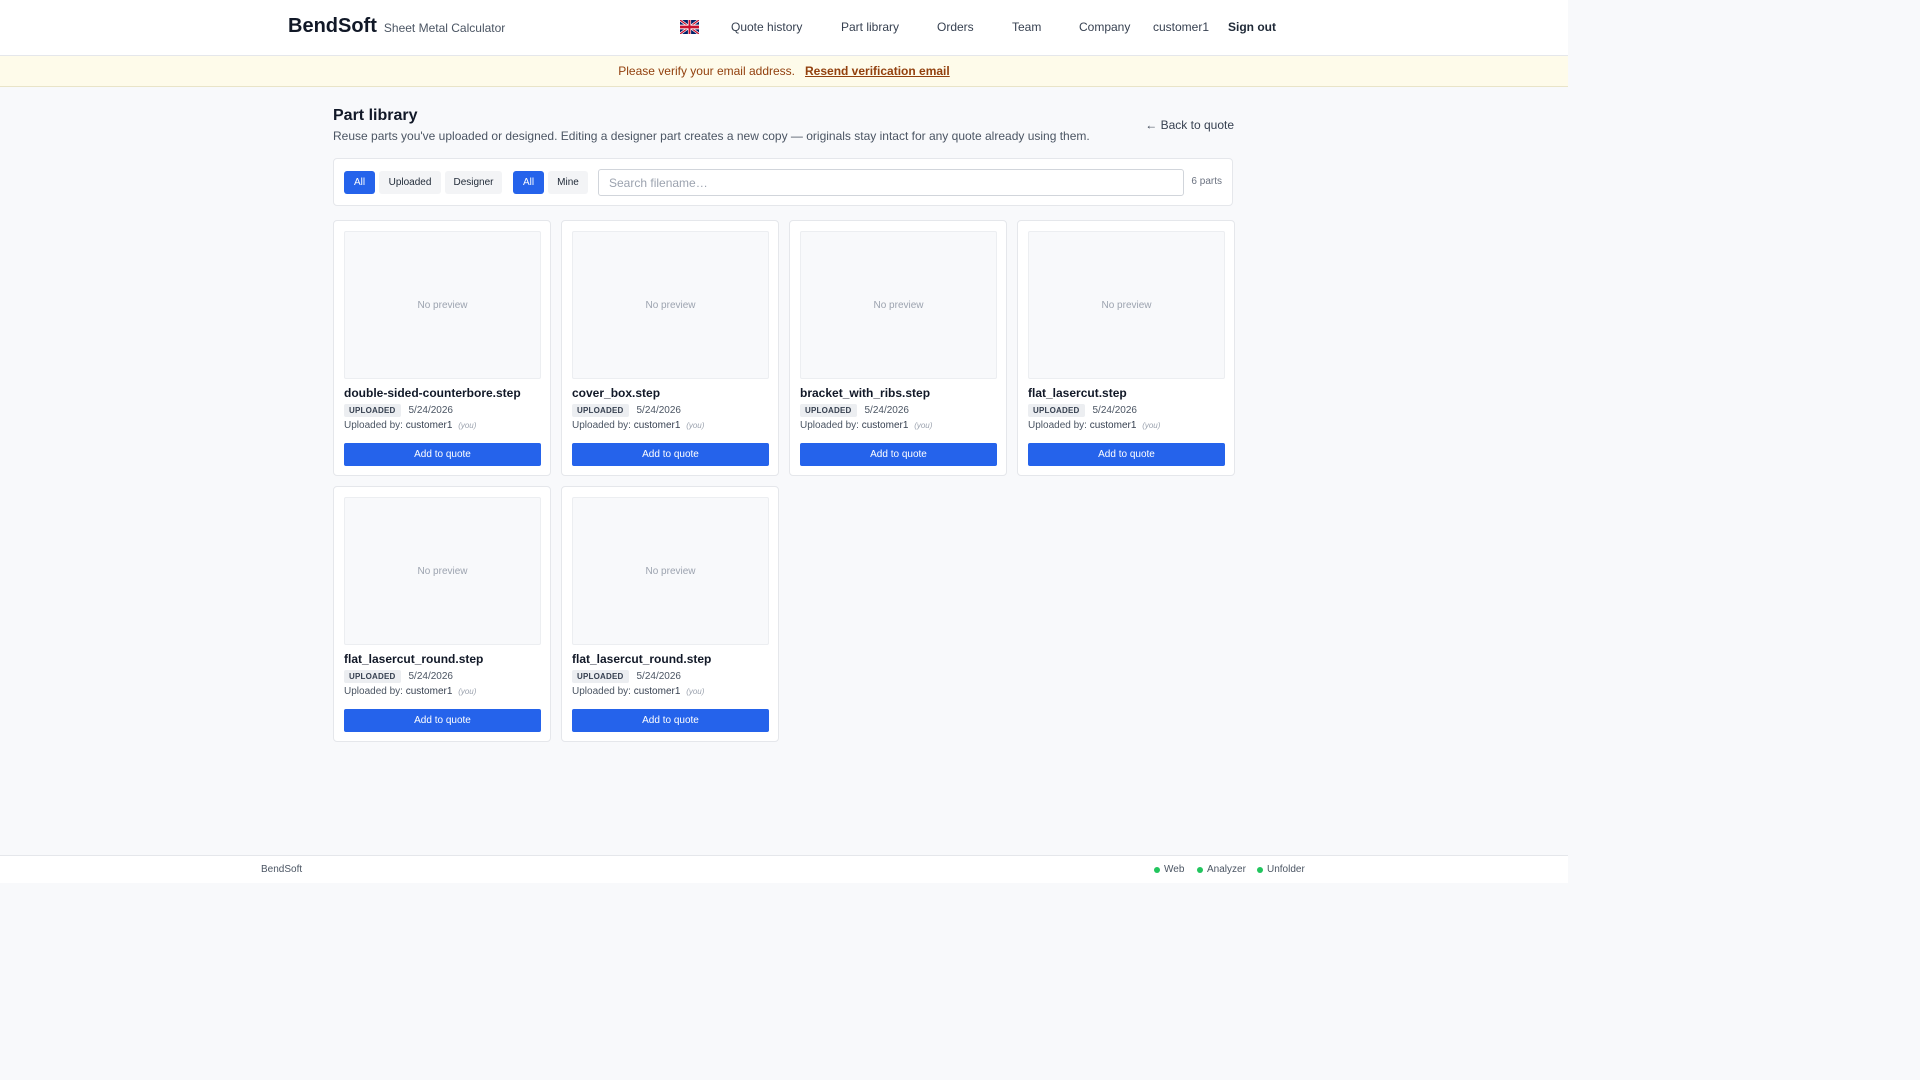 The width and height of the screenshot is (1920, 1080). I want to click on part-count: 6 parts, so click(1206, 181).